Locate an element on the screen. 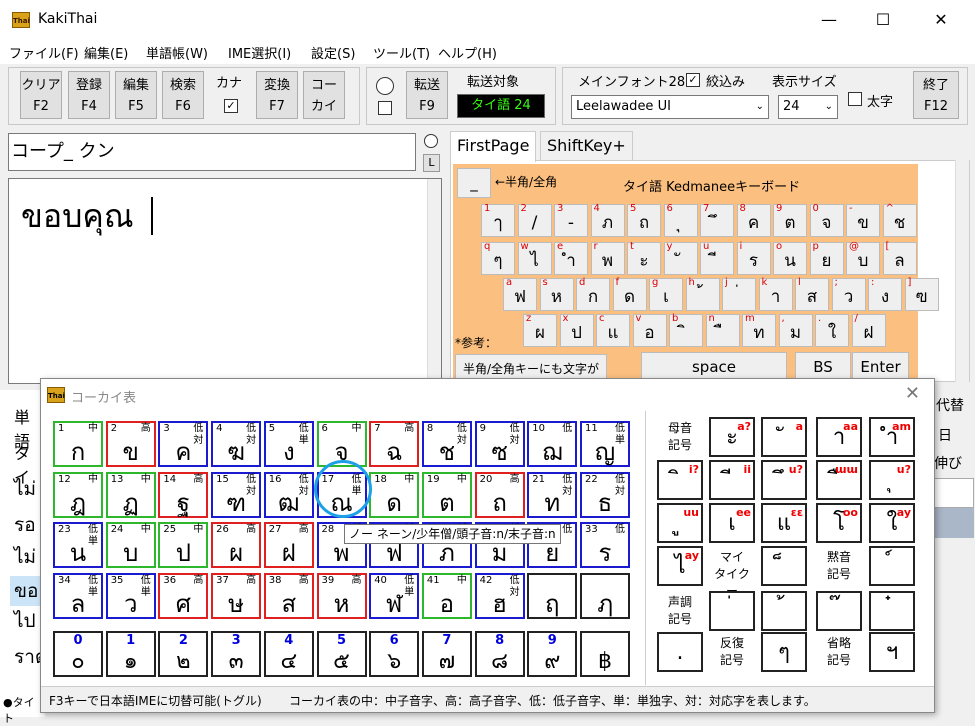  consonant-cell: 16 低対ฒ is located at coordinates (288, 494).